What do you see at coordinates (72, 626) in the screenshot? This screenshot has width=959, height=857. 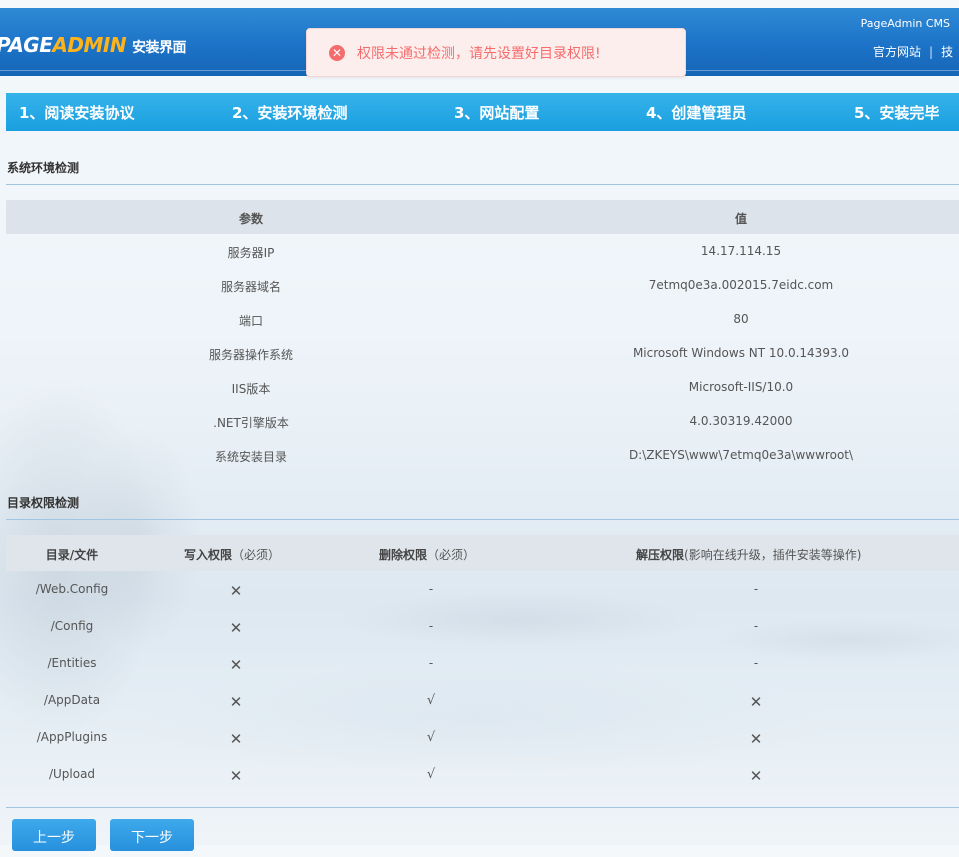 I see `perm-path: /Config` at bounding box center [72, 626].